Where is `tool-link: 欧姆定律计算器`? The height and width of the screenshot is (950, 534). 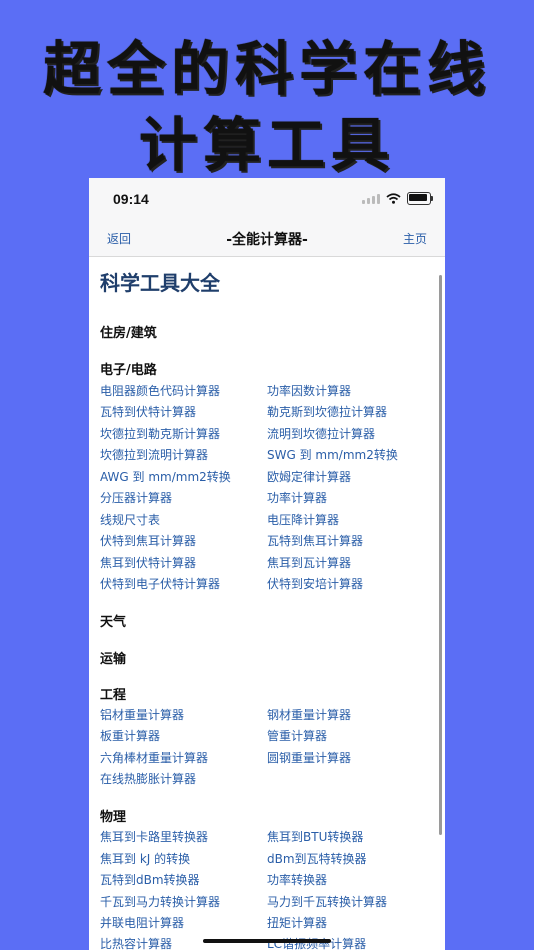 tool-link: 欧姆定律计算器 is located at coordinates (309, 476).